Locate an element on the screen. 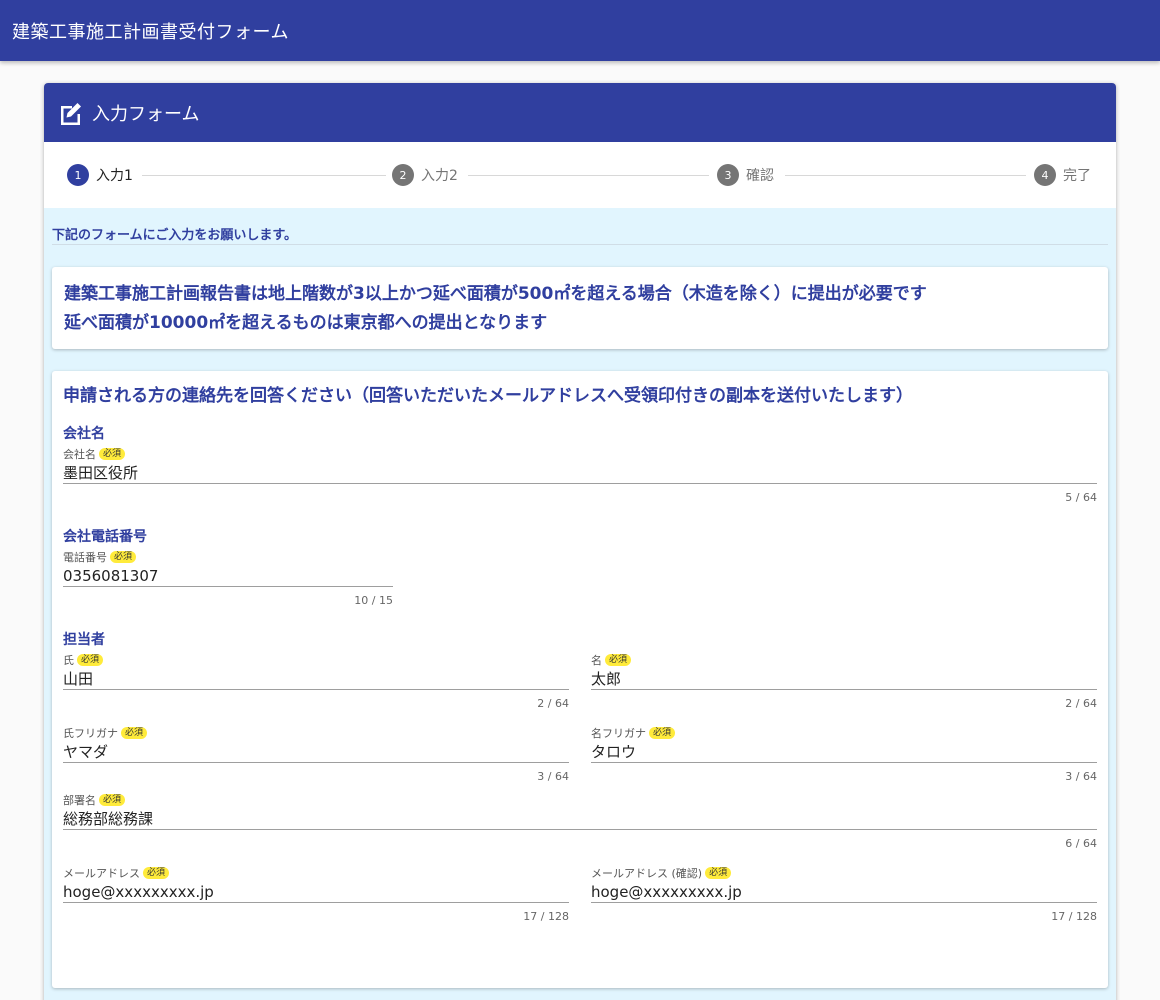 This screenshot has height=1000, width=1160. first-kana-field: 名フリガナ 必須 タロウ 3 / 64 is located at coordinates (844, 754).